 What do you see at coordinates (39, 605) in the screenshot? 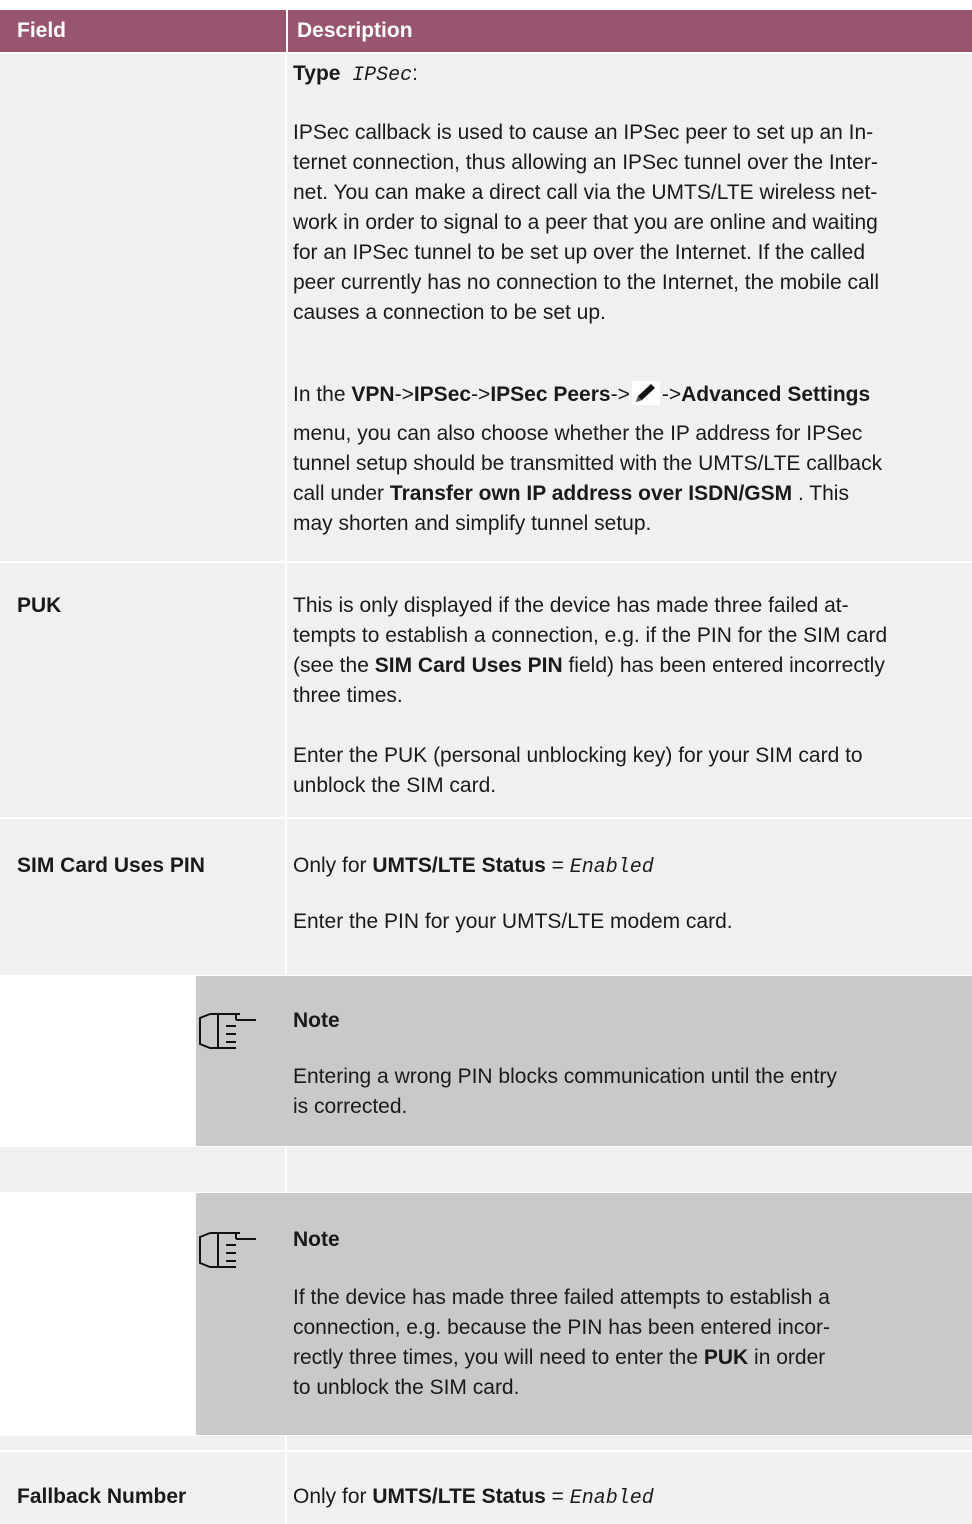
I see `field-name-puk: PUK` at bounding box center [39, 605].